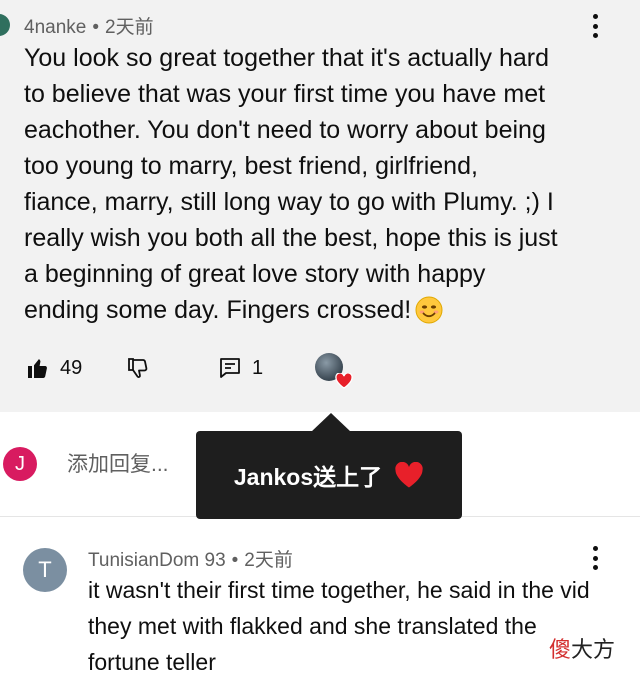  I want to click on watermark-part2: 大方, so click(593, 649).